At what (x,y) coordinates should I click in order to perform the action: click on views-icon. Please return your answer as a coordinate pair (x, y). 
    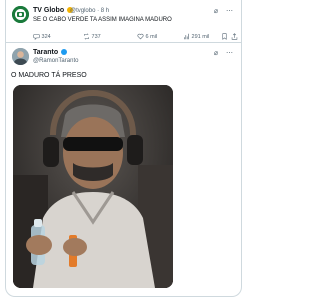
    Looking at the image, I should click on (186, 36).